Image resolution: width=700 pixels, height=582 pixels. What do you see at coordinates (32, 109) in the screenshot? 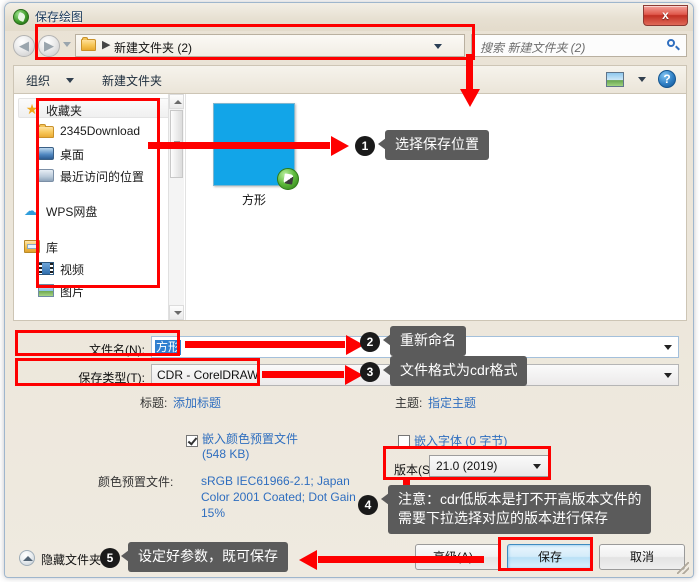
I see `star-icon: ★` at bounding box center [32, 109].